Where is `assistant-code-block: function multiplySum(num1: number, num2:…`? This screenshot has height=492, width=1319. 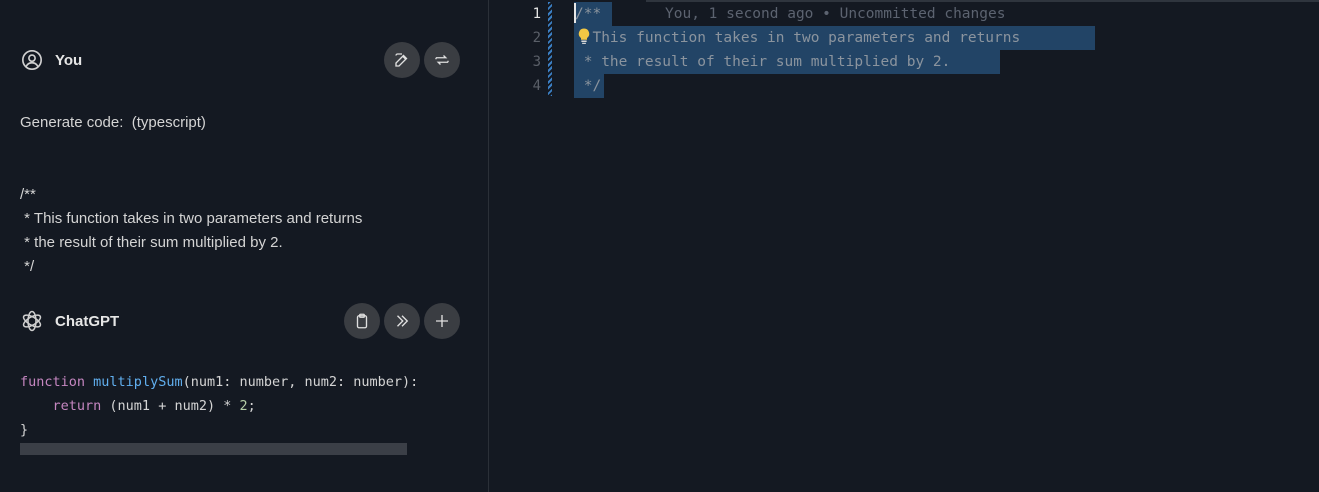 assistant-code-block: function multiplySum(num1: number, num2:… is located at coordinates (245, 410).